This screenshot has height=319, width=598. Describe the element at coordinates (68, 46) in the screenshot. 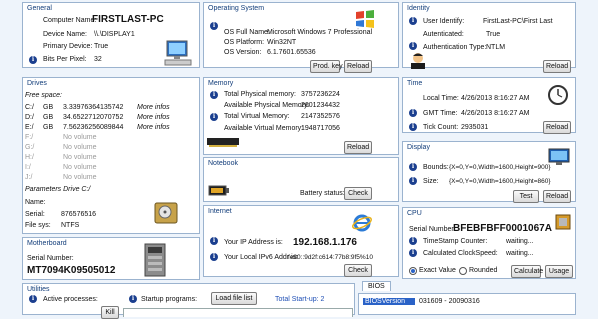

I see `primary-device-label: Primary Device:` at that location.